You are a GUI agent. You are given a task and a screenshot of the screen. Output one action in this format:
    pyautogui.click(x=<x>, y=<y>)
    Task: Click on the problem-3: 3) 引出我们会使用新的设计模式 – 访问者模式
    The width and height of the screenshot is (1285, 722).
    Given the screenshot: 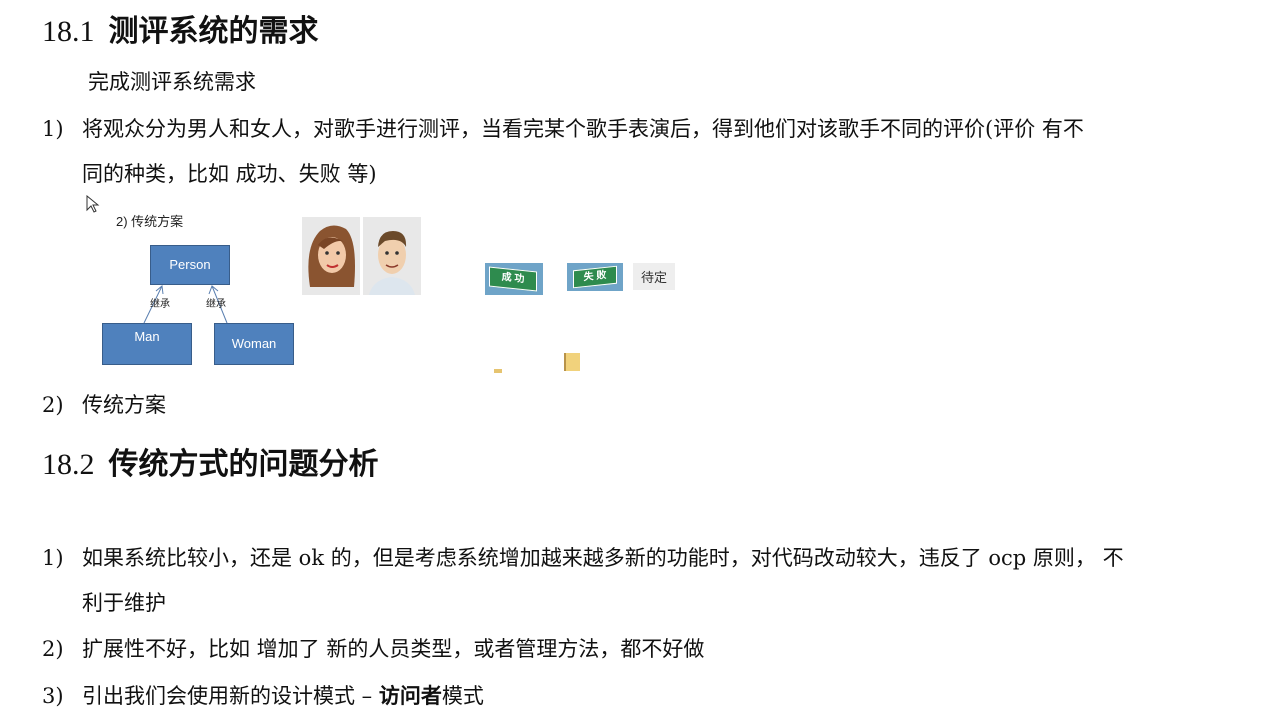 What is the action you would take?
    pyautogui.click(x=263, y=695)
    